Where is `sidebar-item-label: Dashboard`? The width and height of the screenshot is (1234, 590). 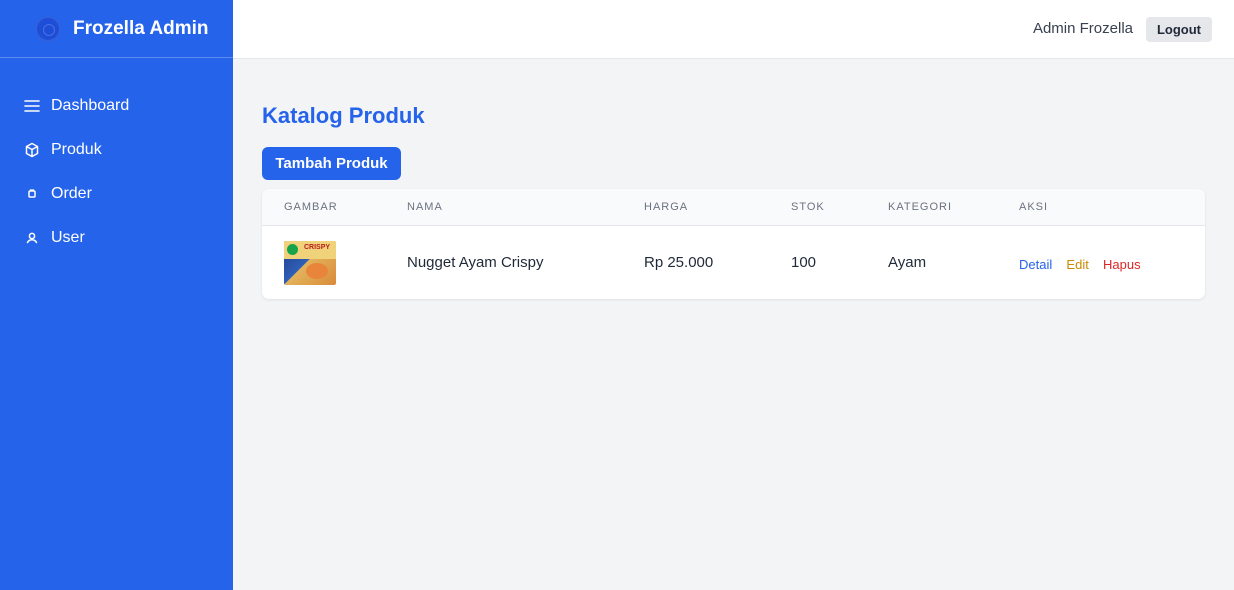
sidebar-item-label: Dashboard is located at coordinates (90, 105).